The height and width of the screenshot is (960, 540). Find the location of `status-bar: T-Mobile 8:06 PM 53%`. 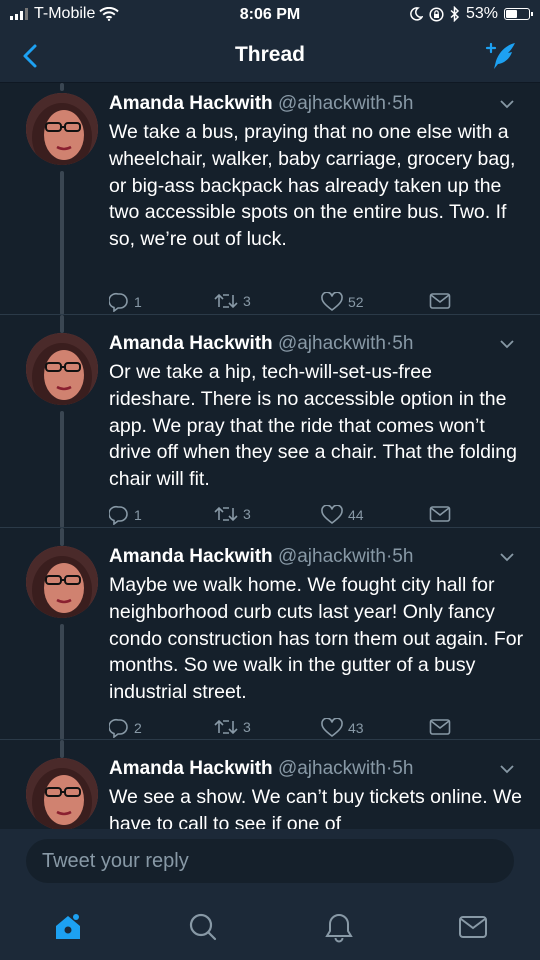

status-bar: T-Mobile 8:06 PM 53% is located at coordinates (270, 15).